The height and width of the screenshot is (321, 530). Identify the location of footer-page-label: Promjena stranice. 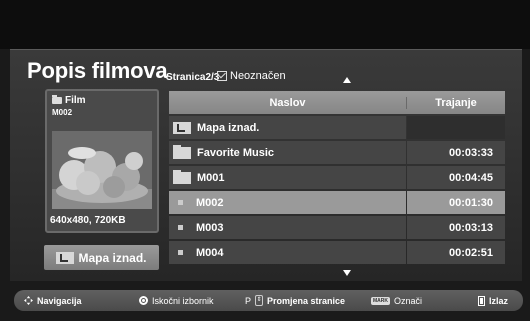
(306, 300).